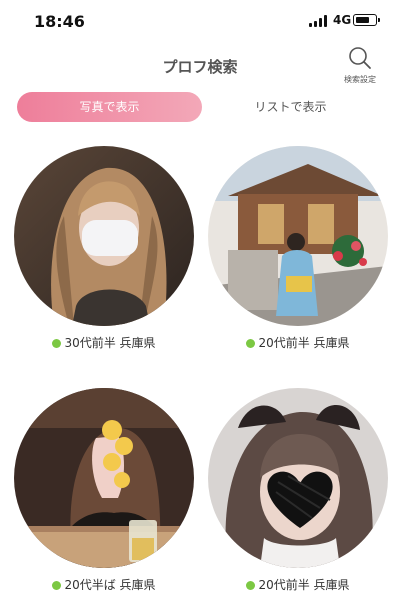  I want to click on nav-bar: プロフ検索 検索設定, so click(200, 66).